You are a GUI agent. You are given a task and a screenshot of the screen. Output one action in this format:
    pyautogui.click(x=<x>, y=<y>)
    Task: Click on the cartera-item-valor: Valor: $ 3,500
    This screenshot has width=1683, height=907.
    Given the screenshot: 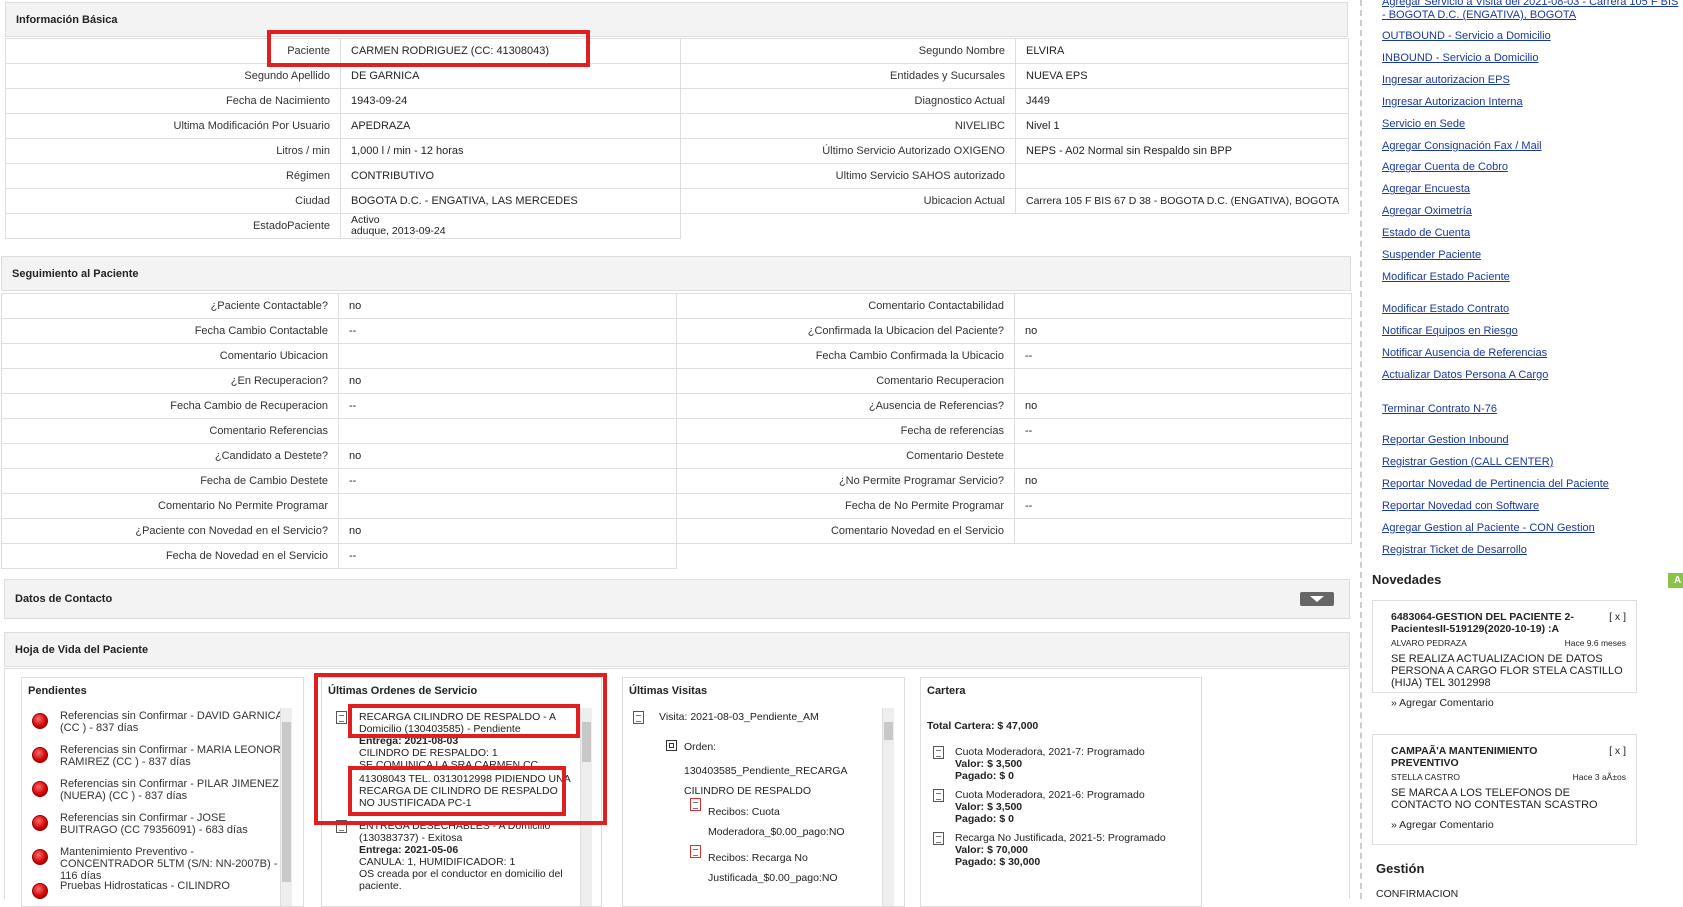 What is the action you would take?
    pyautogui.click(x=989, y=764)
    